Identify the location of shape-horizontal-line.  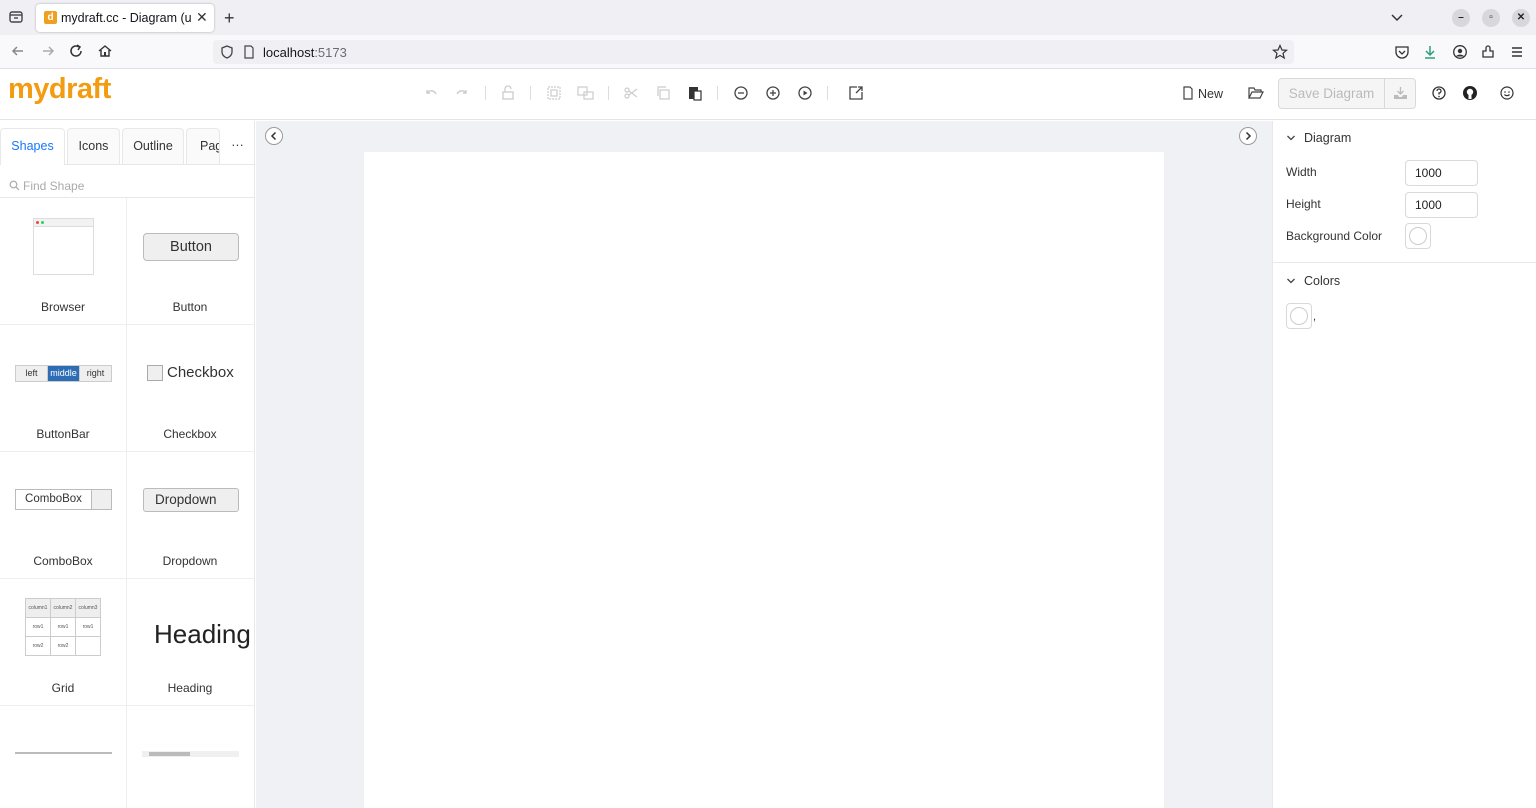
(63, 757).